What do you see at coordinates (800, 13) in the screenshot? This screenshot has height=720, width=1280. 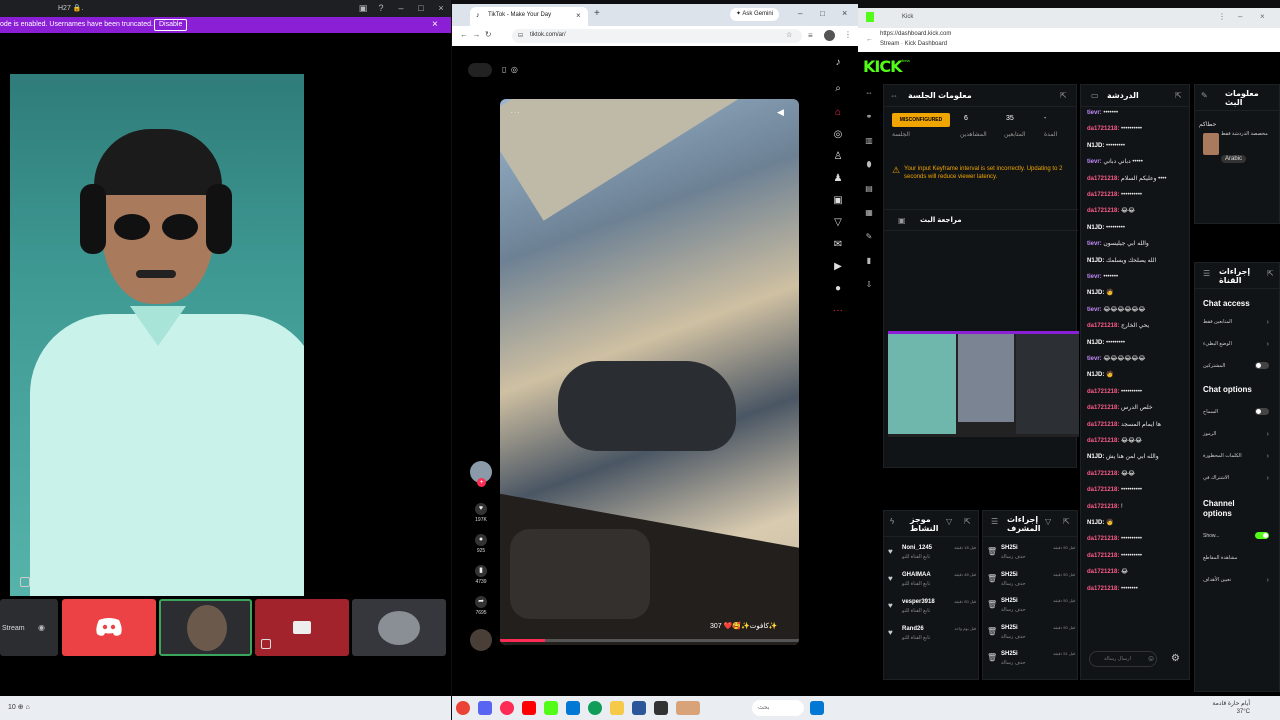 I see `minimize-button: –` at bounding box center [800, 13].